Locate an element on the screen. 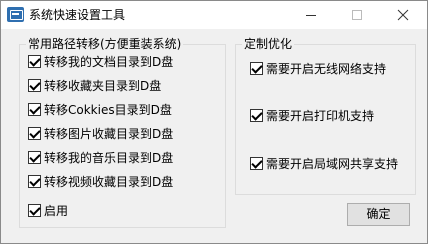 This screenshot has height=244, width=428. checkbox-label: 转移图片收藏目录到D盘 is located at coordinates (109, 134).